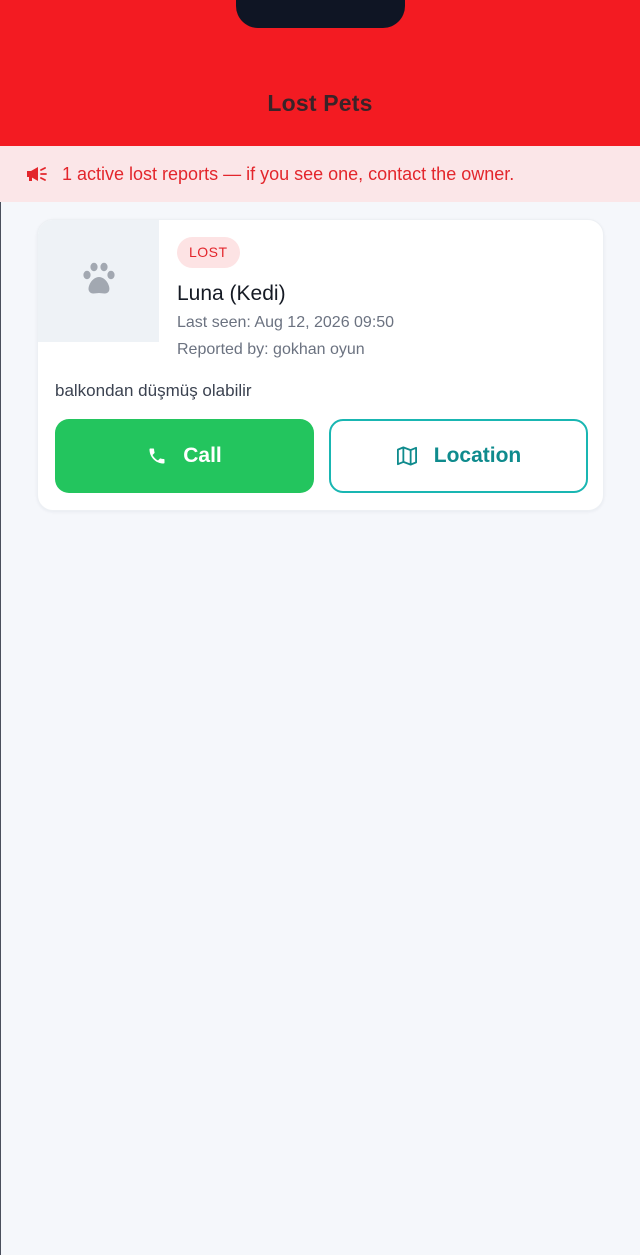 Image resolution: width=640 pixels, height=1255 pixels. I want to click on call-button: Call, so click(184, 456).